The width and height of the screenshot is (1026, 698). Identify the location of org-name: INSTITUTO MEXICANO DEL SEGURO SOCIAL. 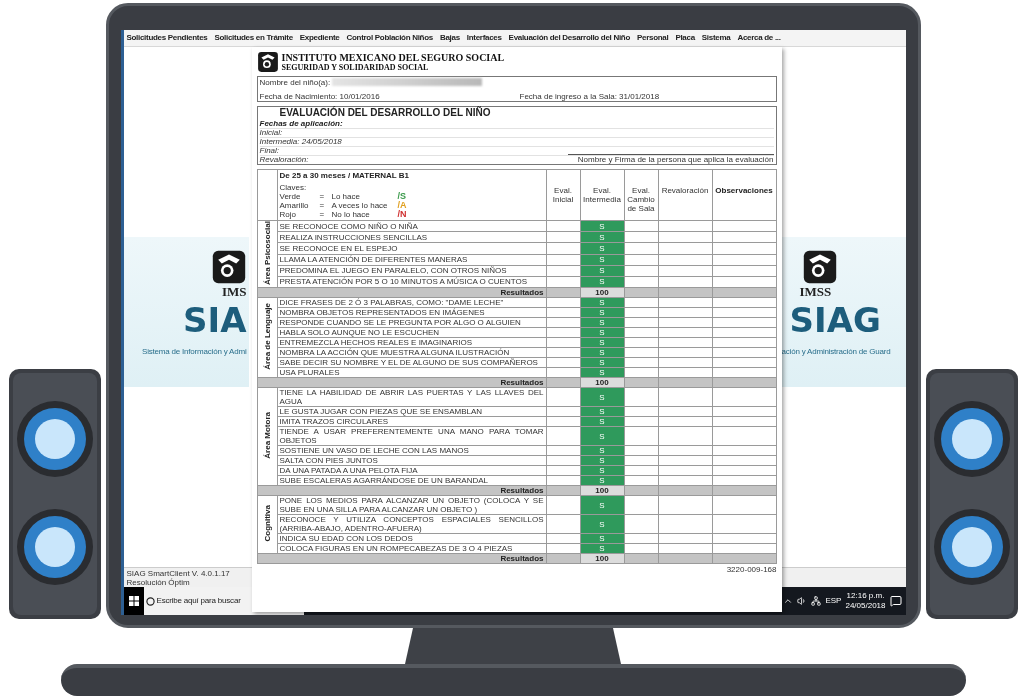
(393, 57).